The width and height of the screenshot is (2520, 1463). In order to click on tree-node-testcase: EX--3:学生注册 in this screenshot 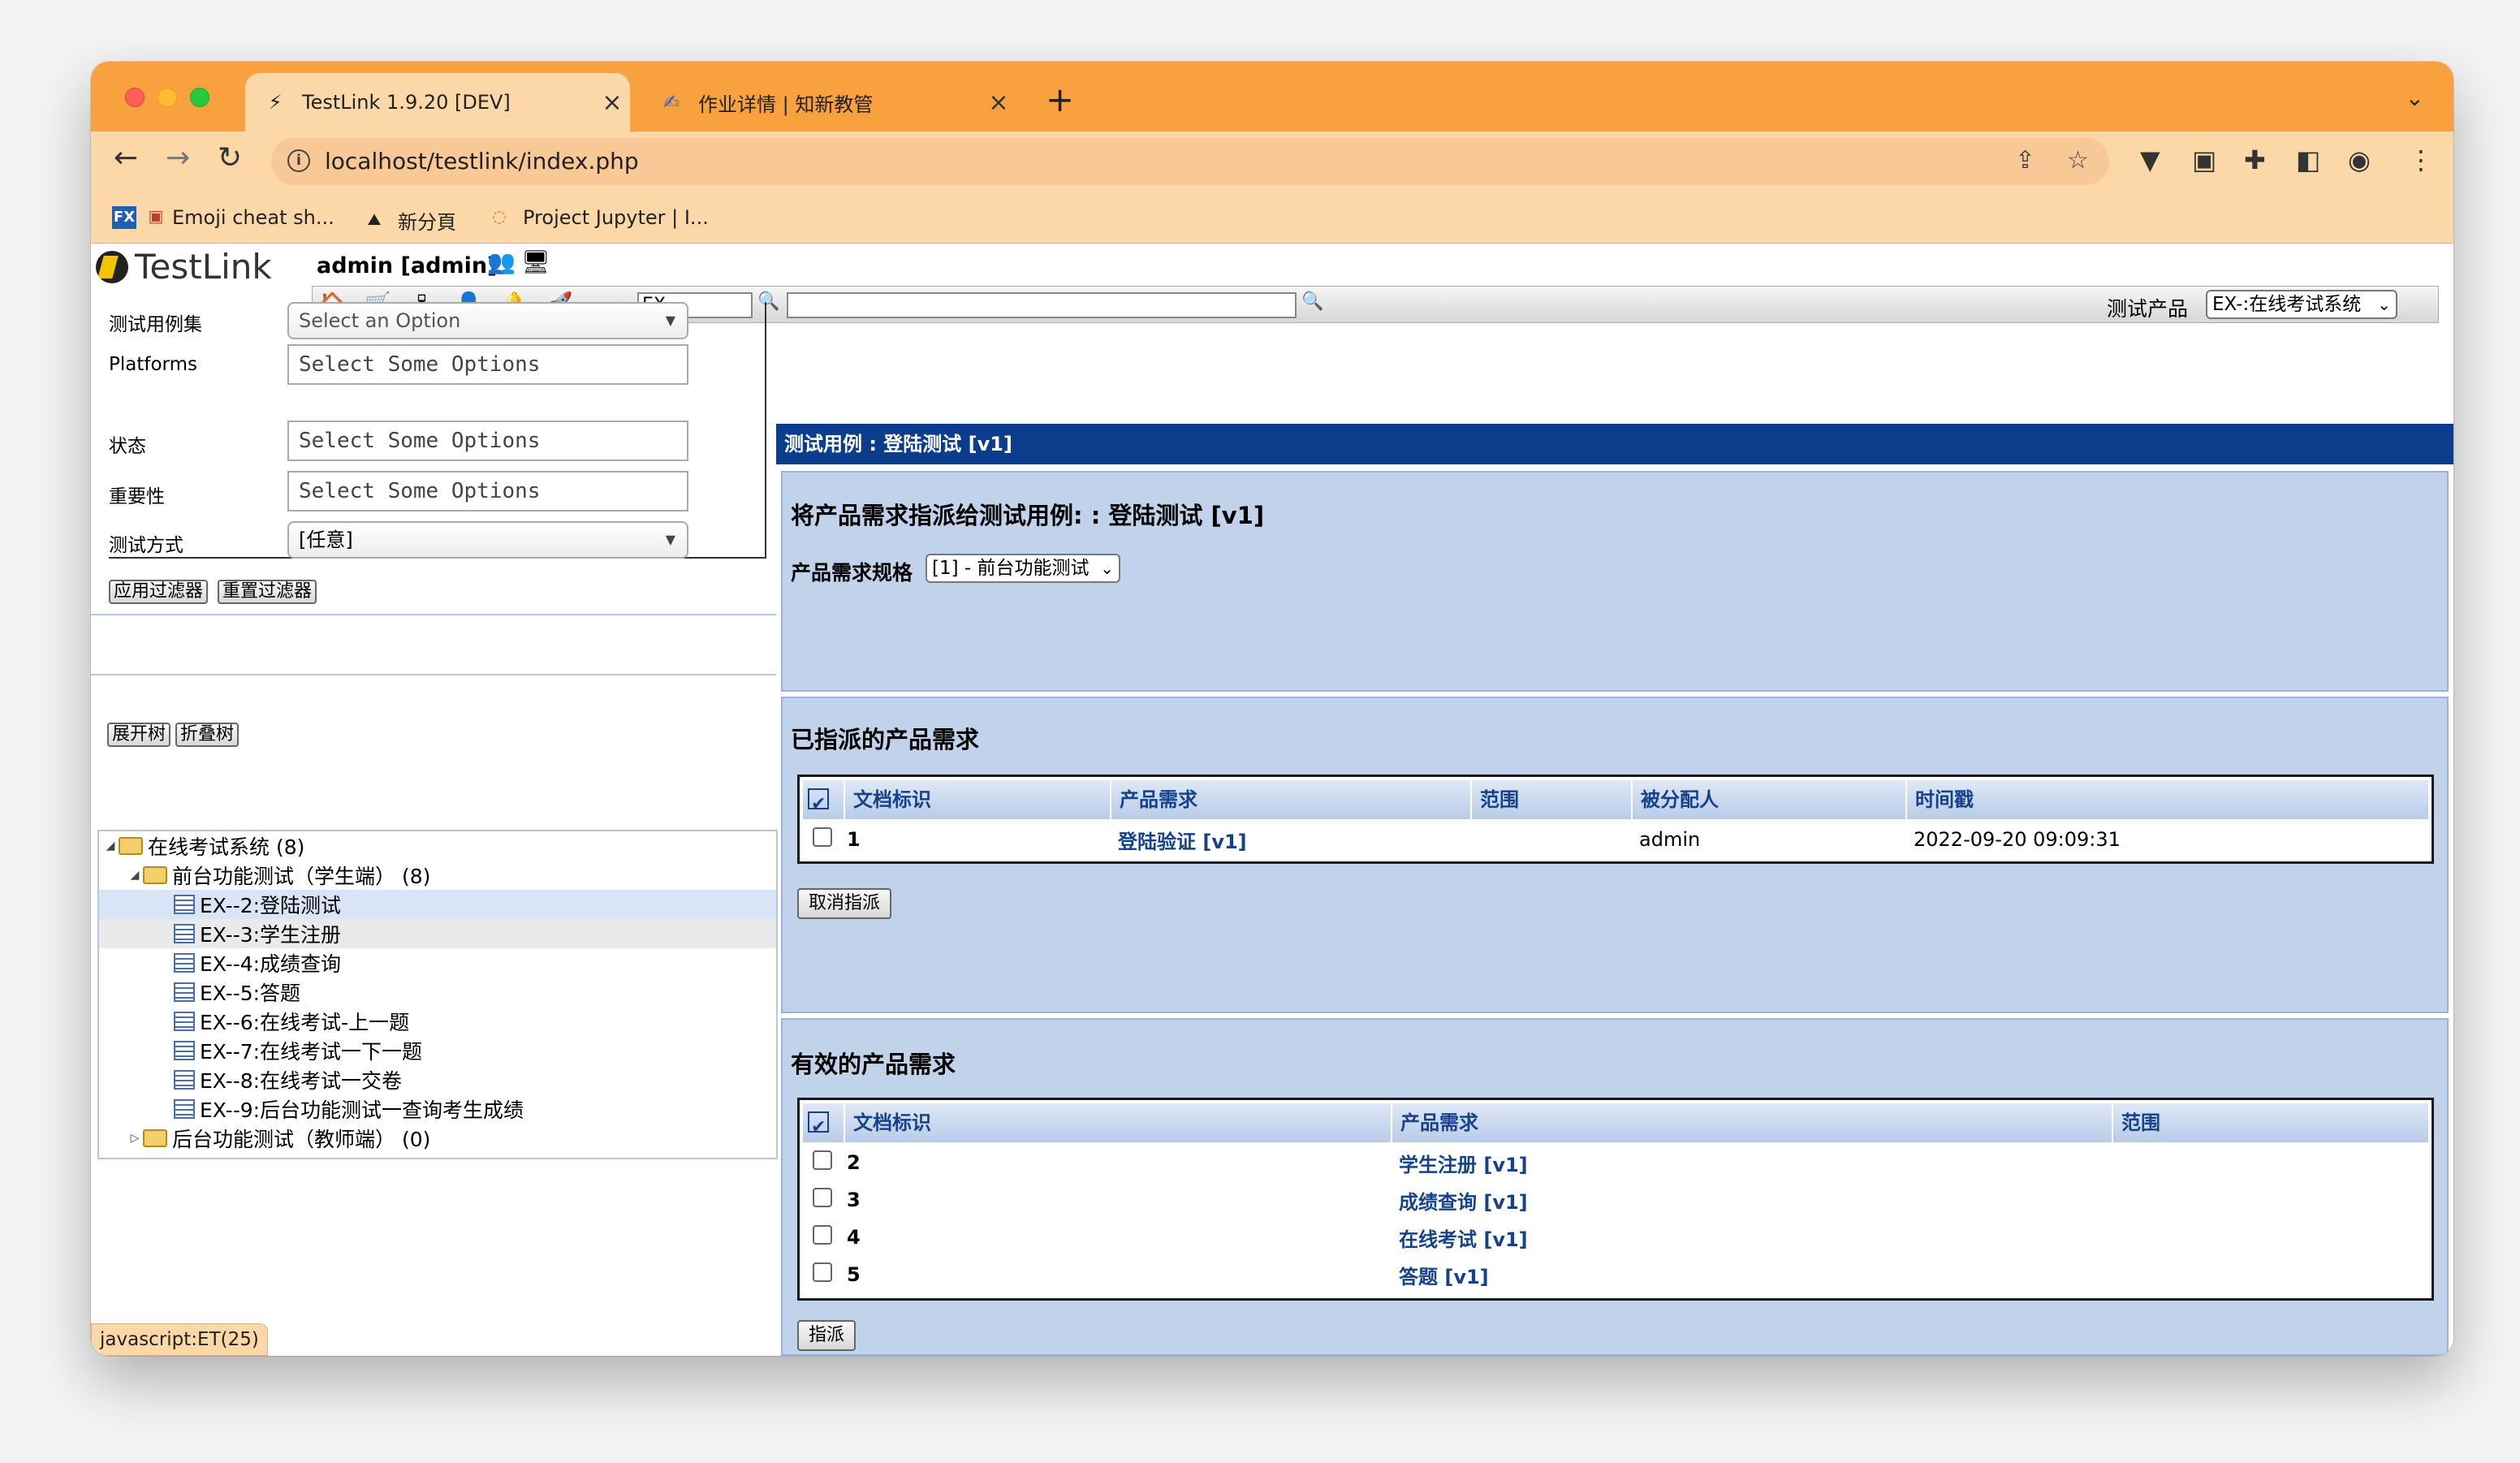, I will do `click(437, 934)`.